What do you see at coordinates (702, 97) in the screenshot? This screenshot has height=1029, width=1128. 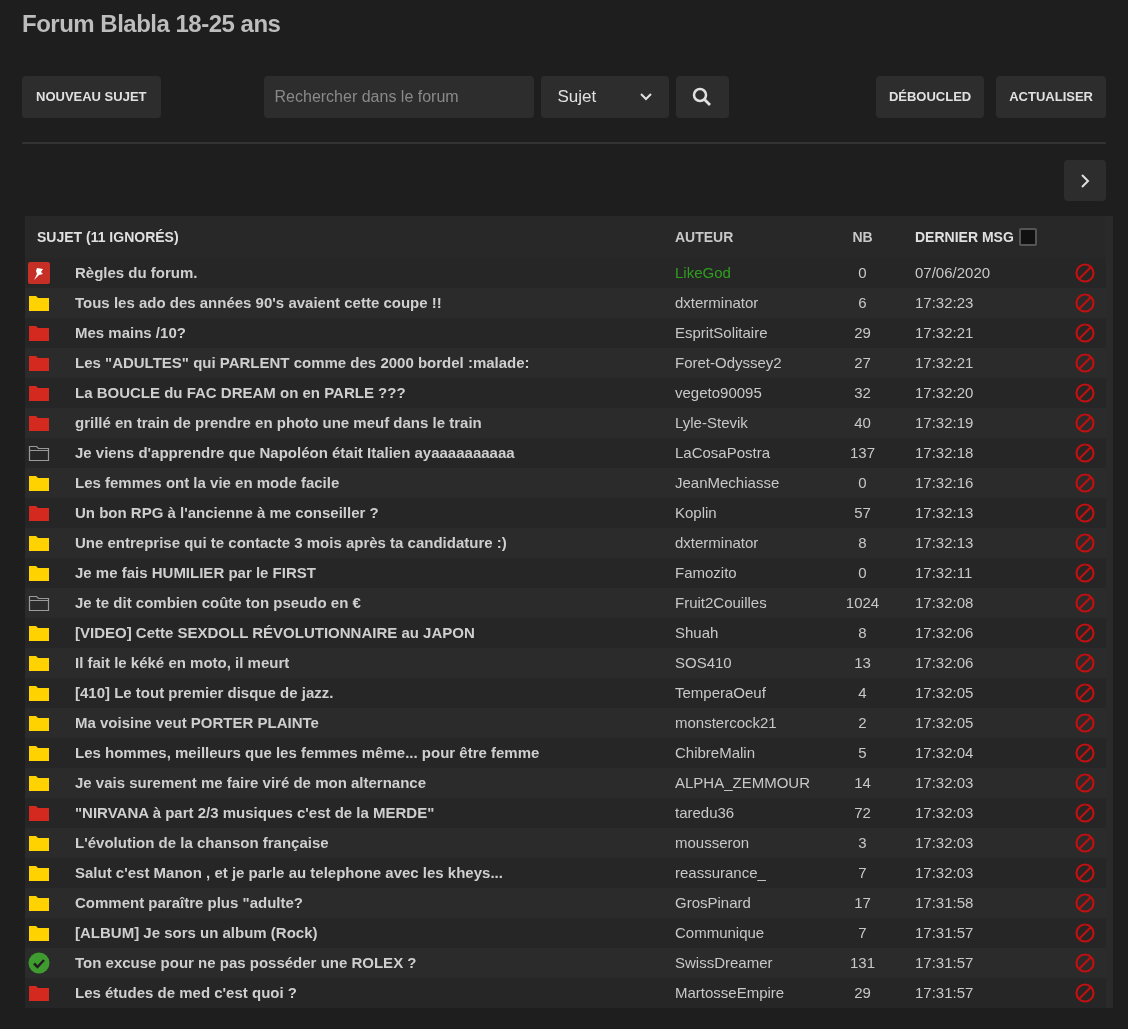 I see `search-button` at bounding box center [702, 97].